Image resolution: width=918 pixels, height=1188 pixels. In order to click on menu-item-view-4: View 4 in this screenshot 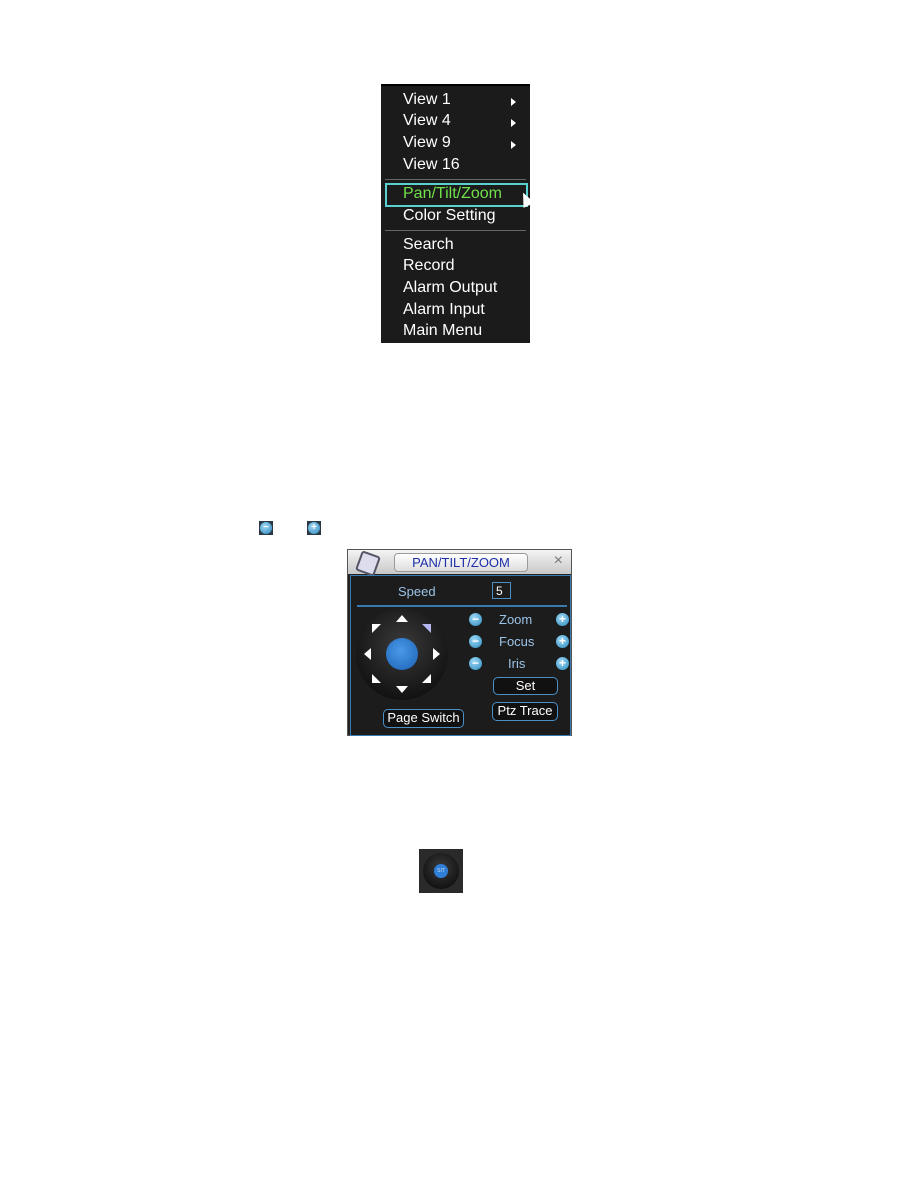, I will do `click(427, 121)`.